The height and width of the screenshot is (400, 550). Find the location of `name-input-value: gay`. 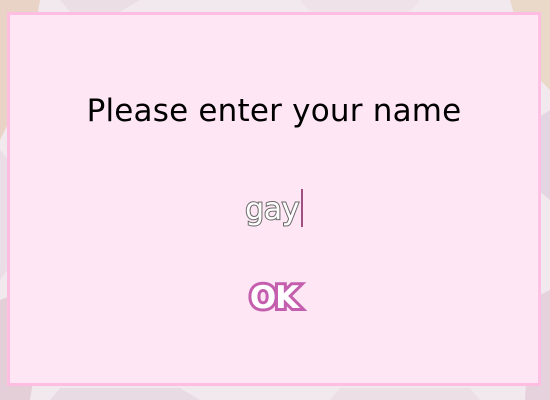

name-input-value: gay is located at coordinates (272, 209).